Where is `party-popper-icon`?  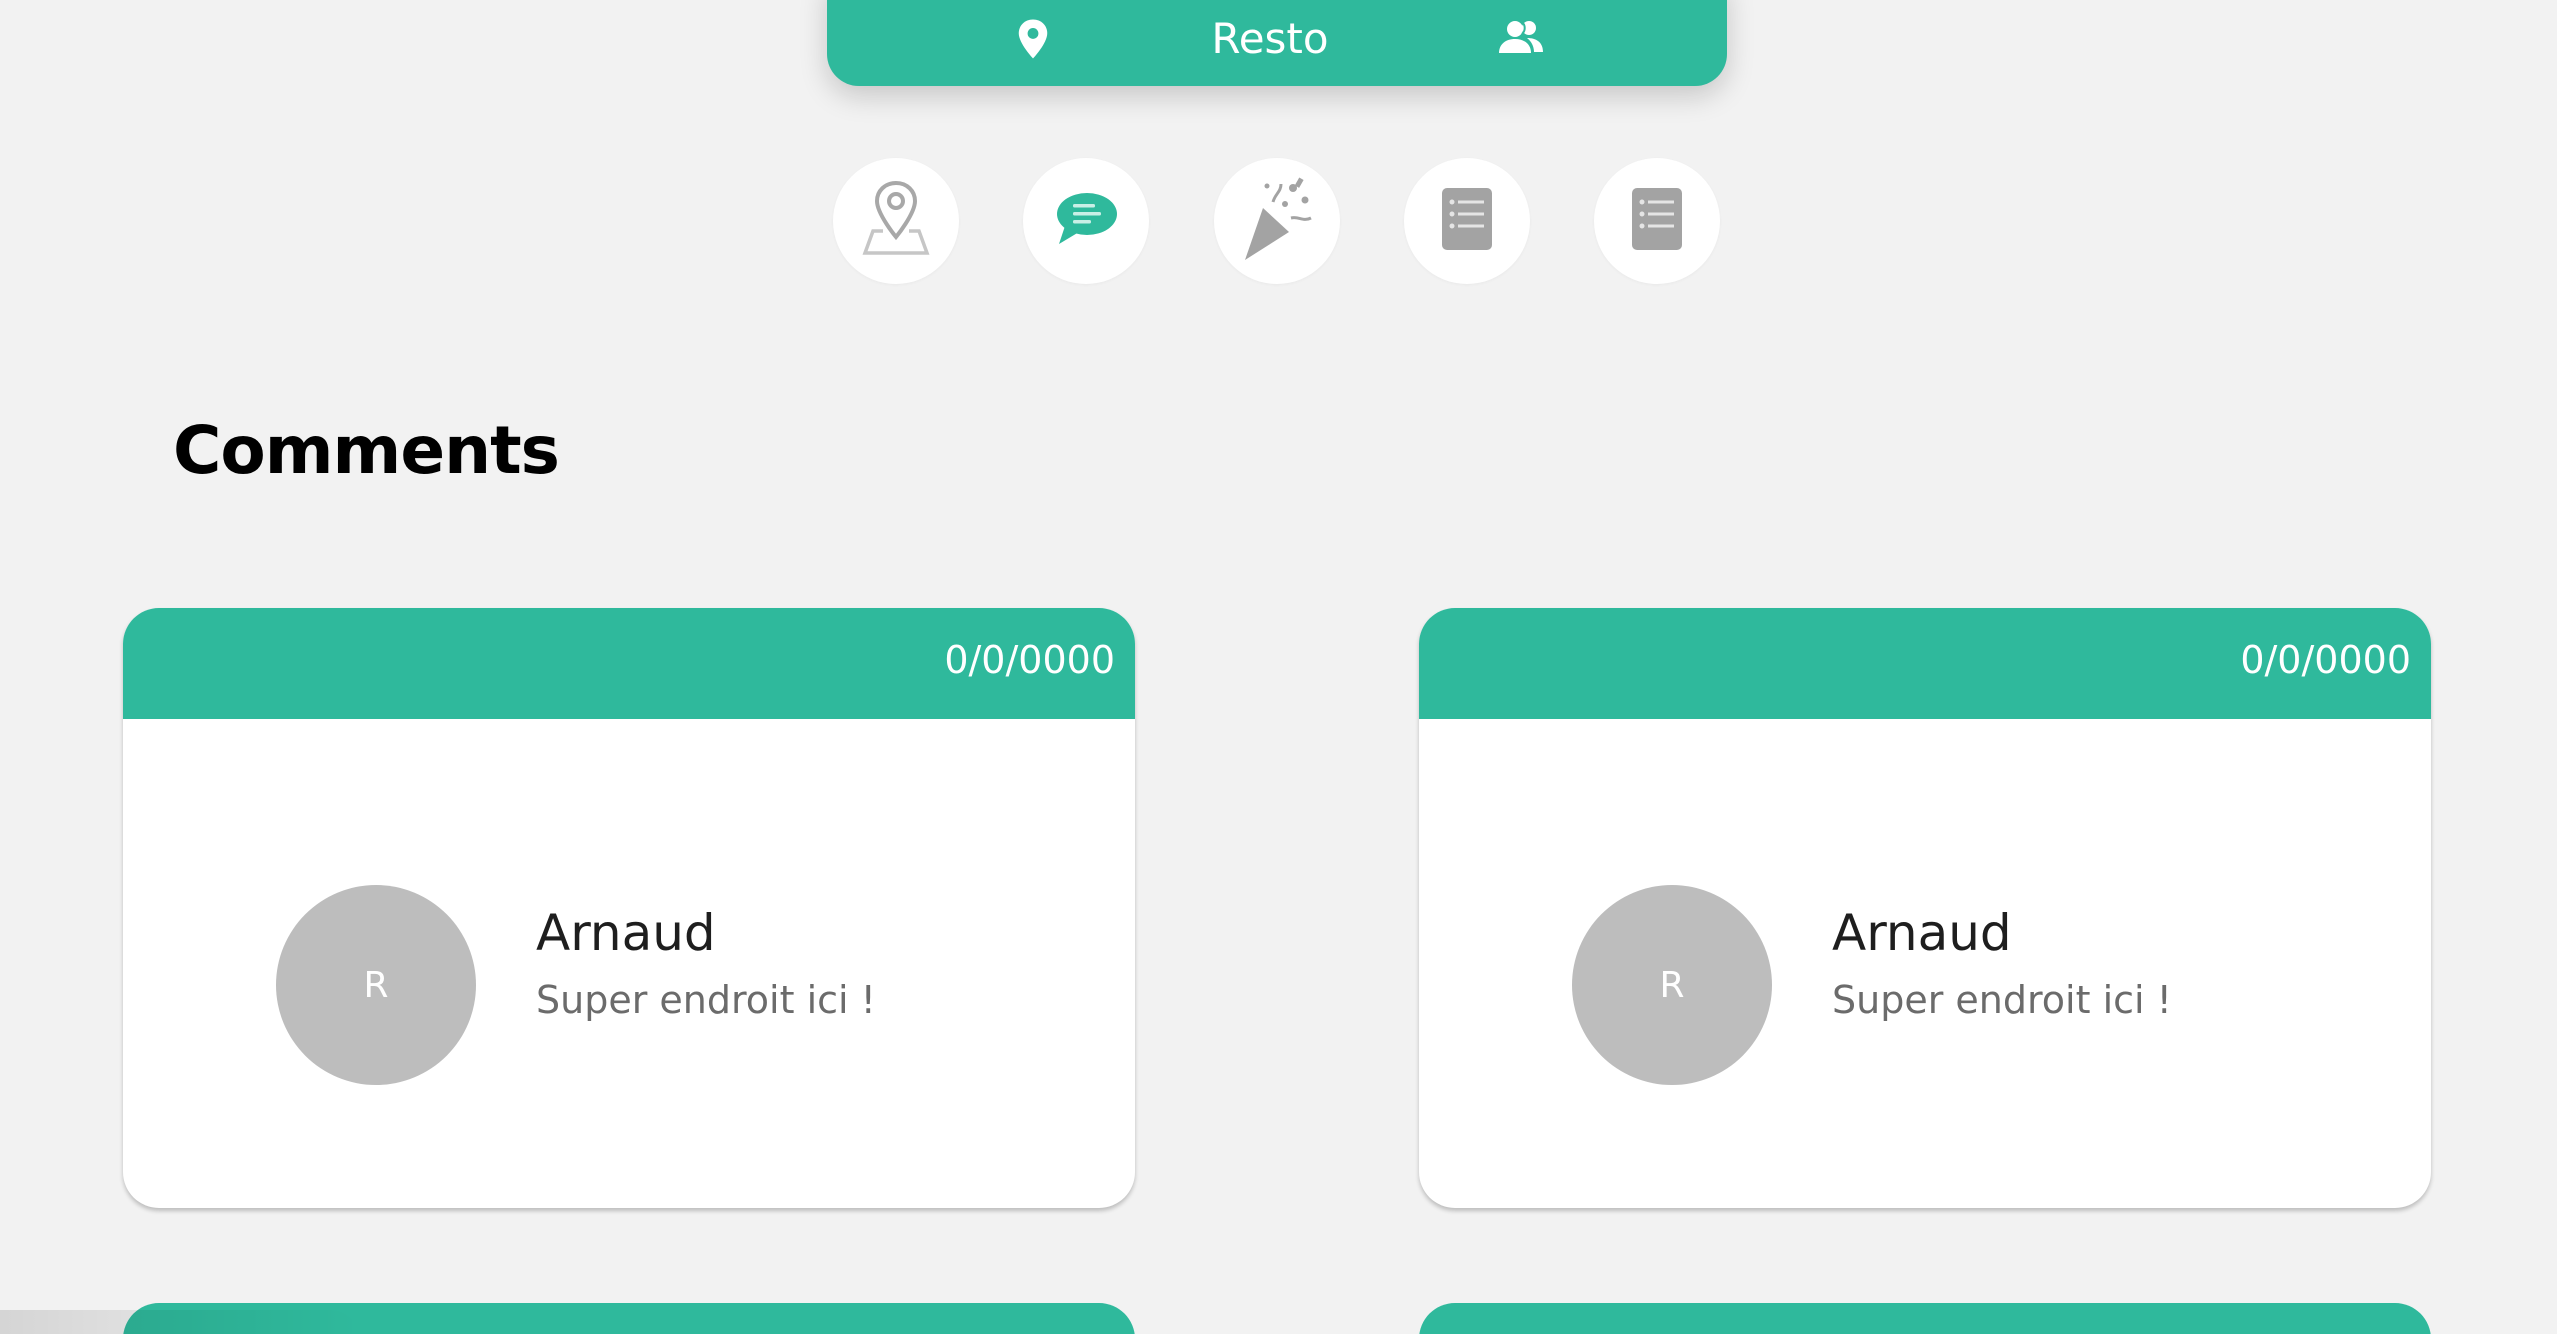 party-popper-icon is located at coordinates (1277, 221).